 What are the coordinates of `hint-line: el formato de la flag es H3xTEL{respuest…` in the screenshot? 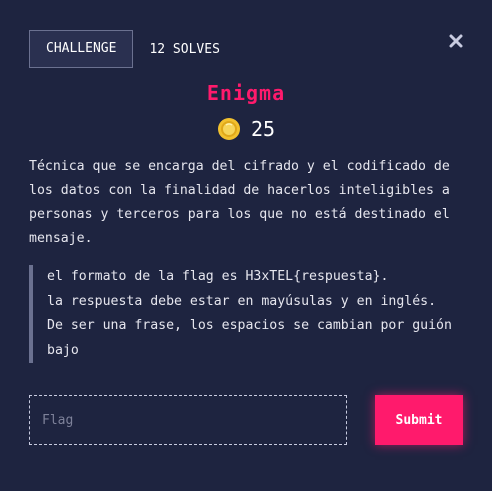 It's located at (218, 276).